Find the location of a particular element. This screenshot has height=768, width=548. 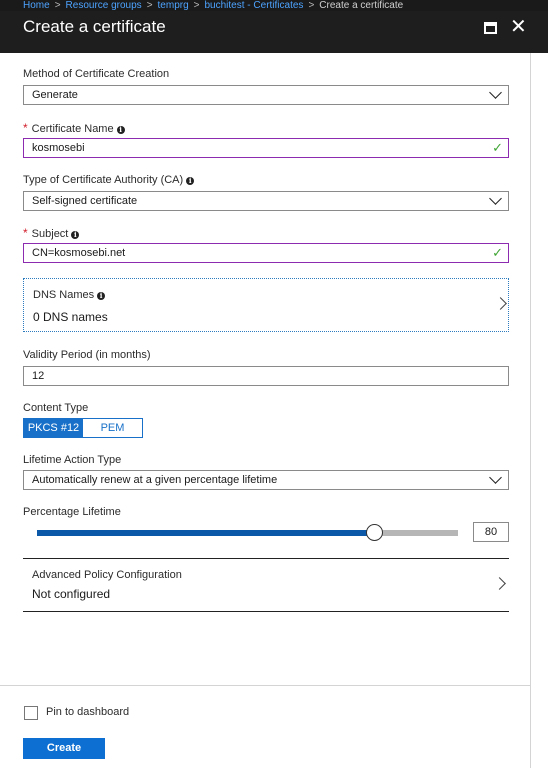

dns-names-selector: DNS Names i 0 DNS names is located at coordinates (266, 305).